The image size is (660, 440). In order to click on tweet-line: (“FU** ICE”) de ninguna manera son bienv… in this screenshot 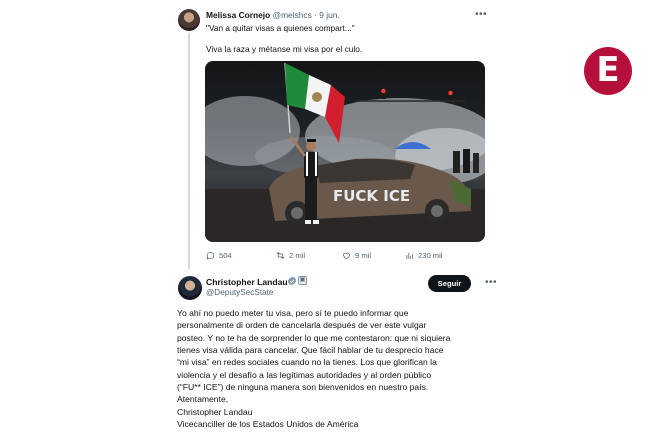, I will do `click(303, 387)`.